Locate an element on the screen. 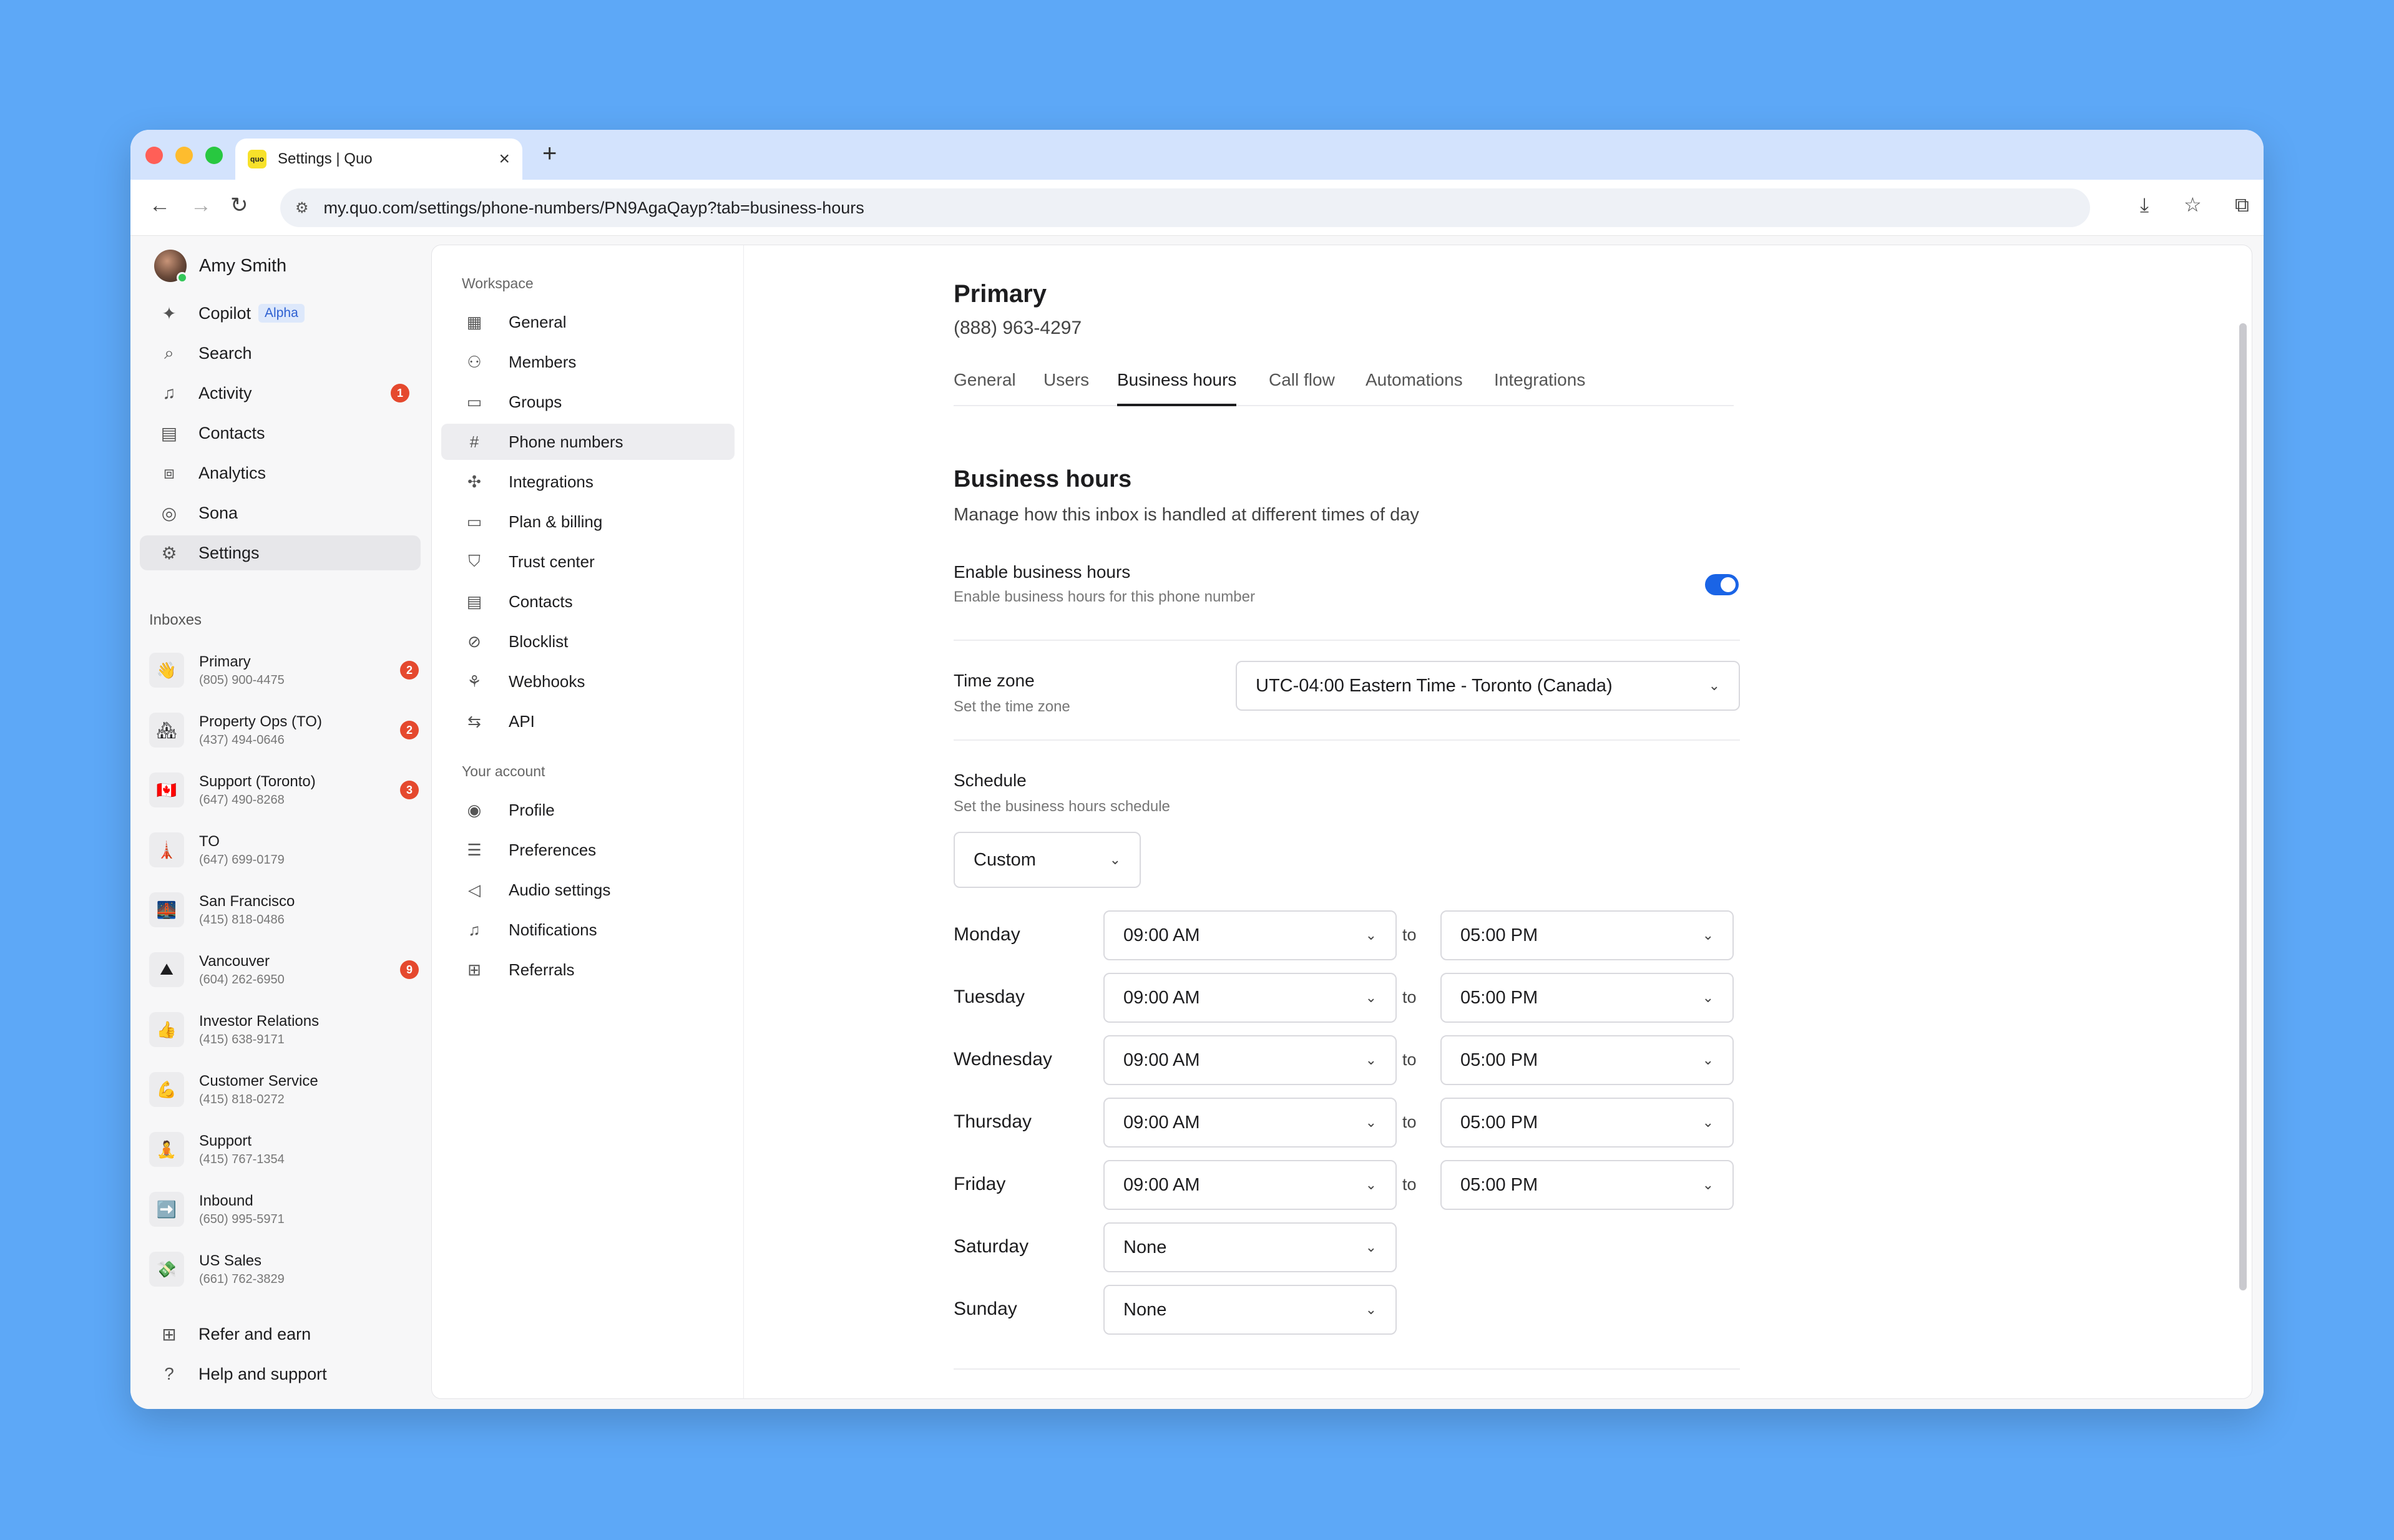 Image resolution: width=2394 pixels, height=1540 pixels. start-time-value: None is located at coordinates (1145, 1309).